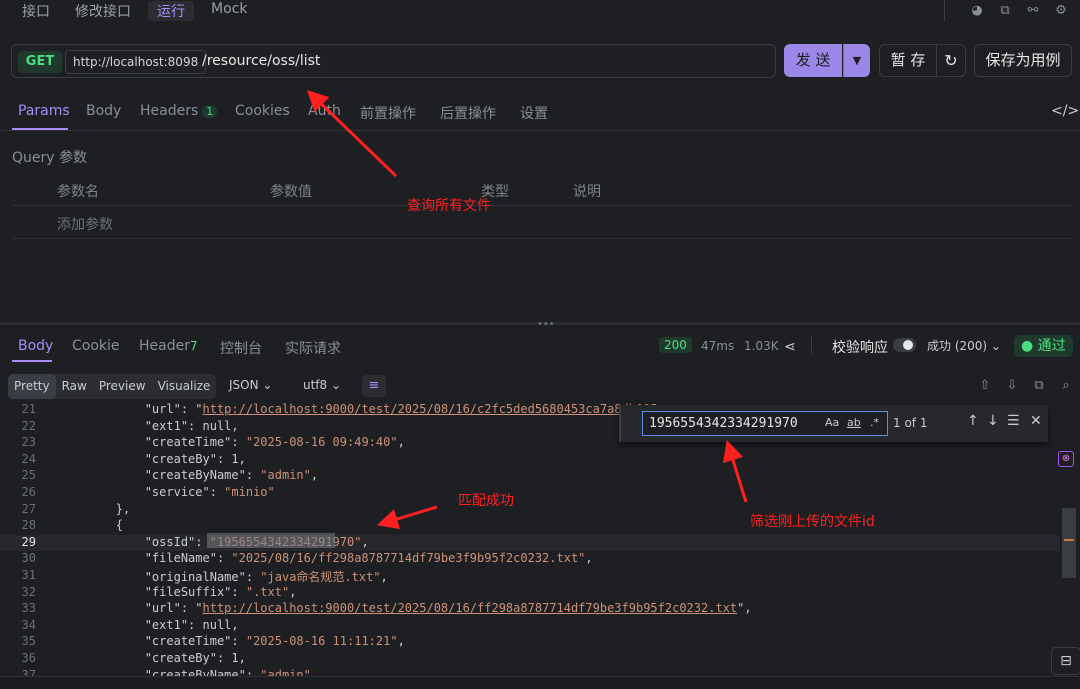  I want to click on ai-assistant-icon: ⊗, so click(1066, 459).